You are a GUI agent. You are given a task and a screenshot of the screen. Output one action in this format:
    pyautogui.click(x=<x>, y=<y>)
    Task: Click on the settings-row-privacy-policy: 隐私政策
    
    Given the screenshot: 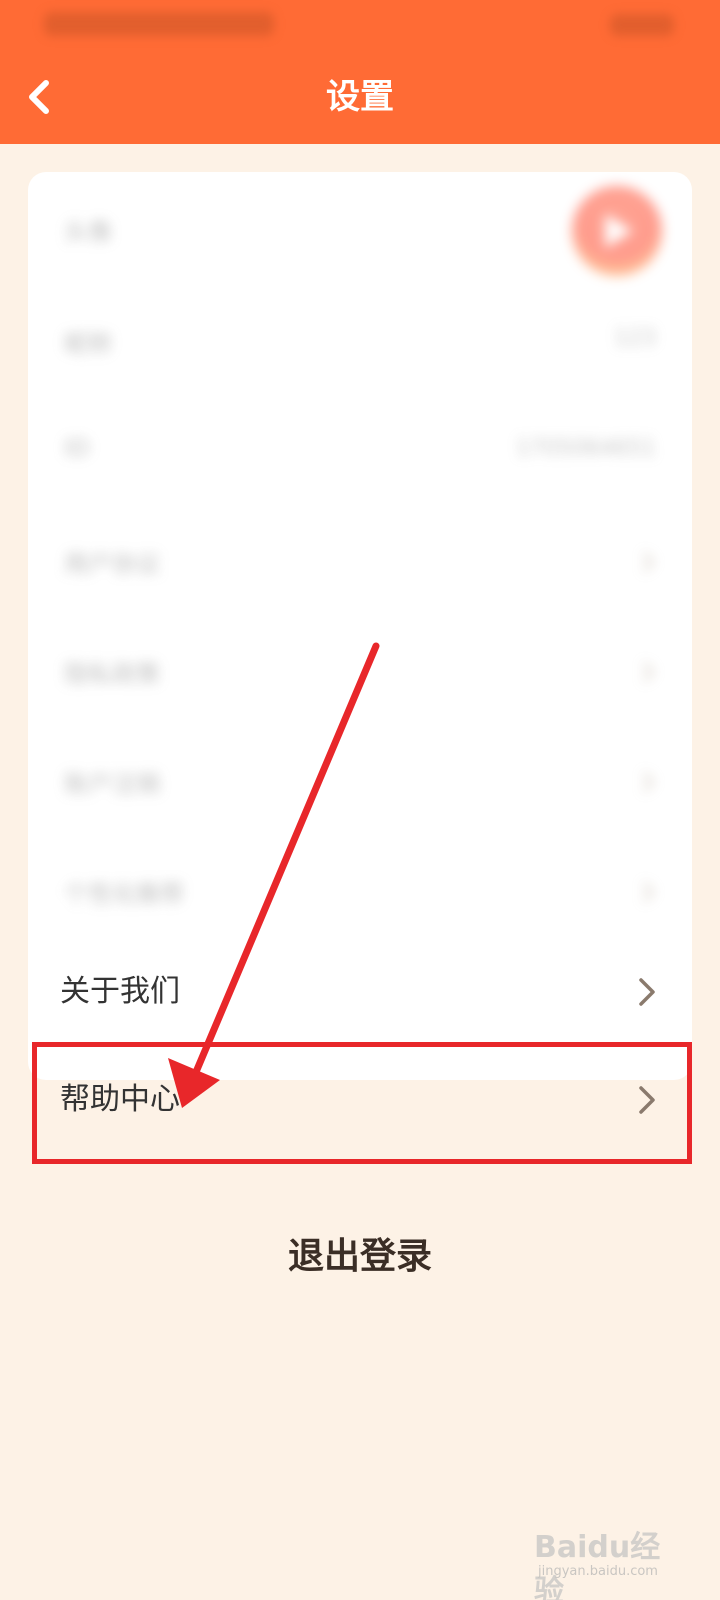 What is the action you would take?
    pyautogui.click(x=360, y=670)
    